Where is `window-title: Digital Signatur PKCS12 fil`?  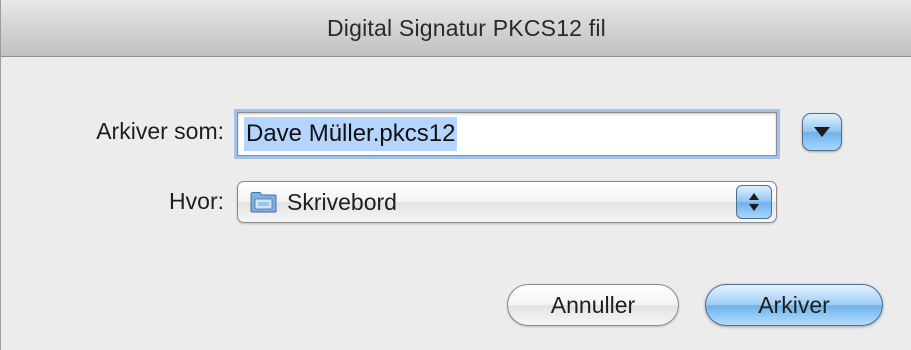 window-title: Digital Signatur PKCS12 fil is located at coordinates (466, 27).